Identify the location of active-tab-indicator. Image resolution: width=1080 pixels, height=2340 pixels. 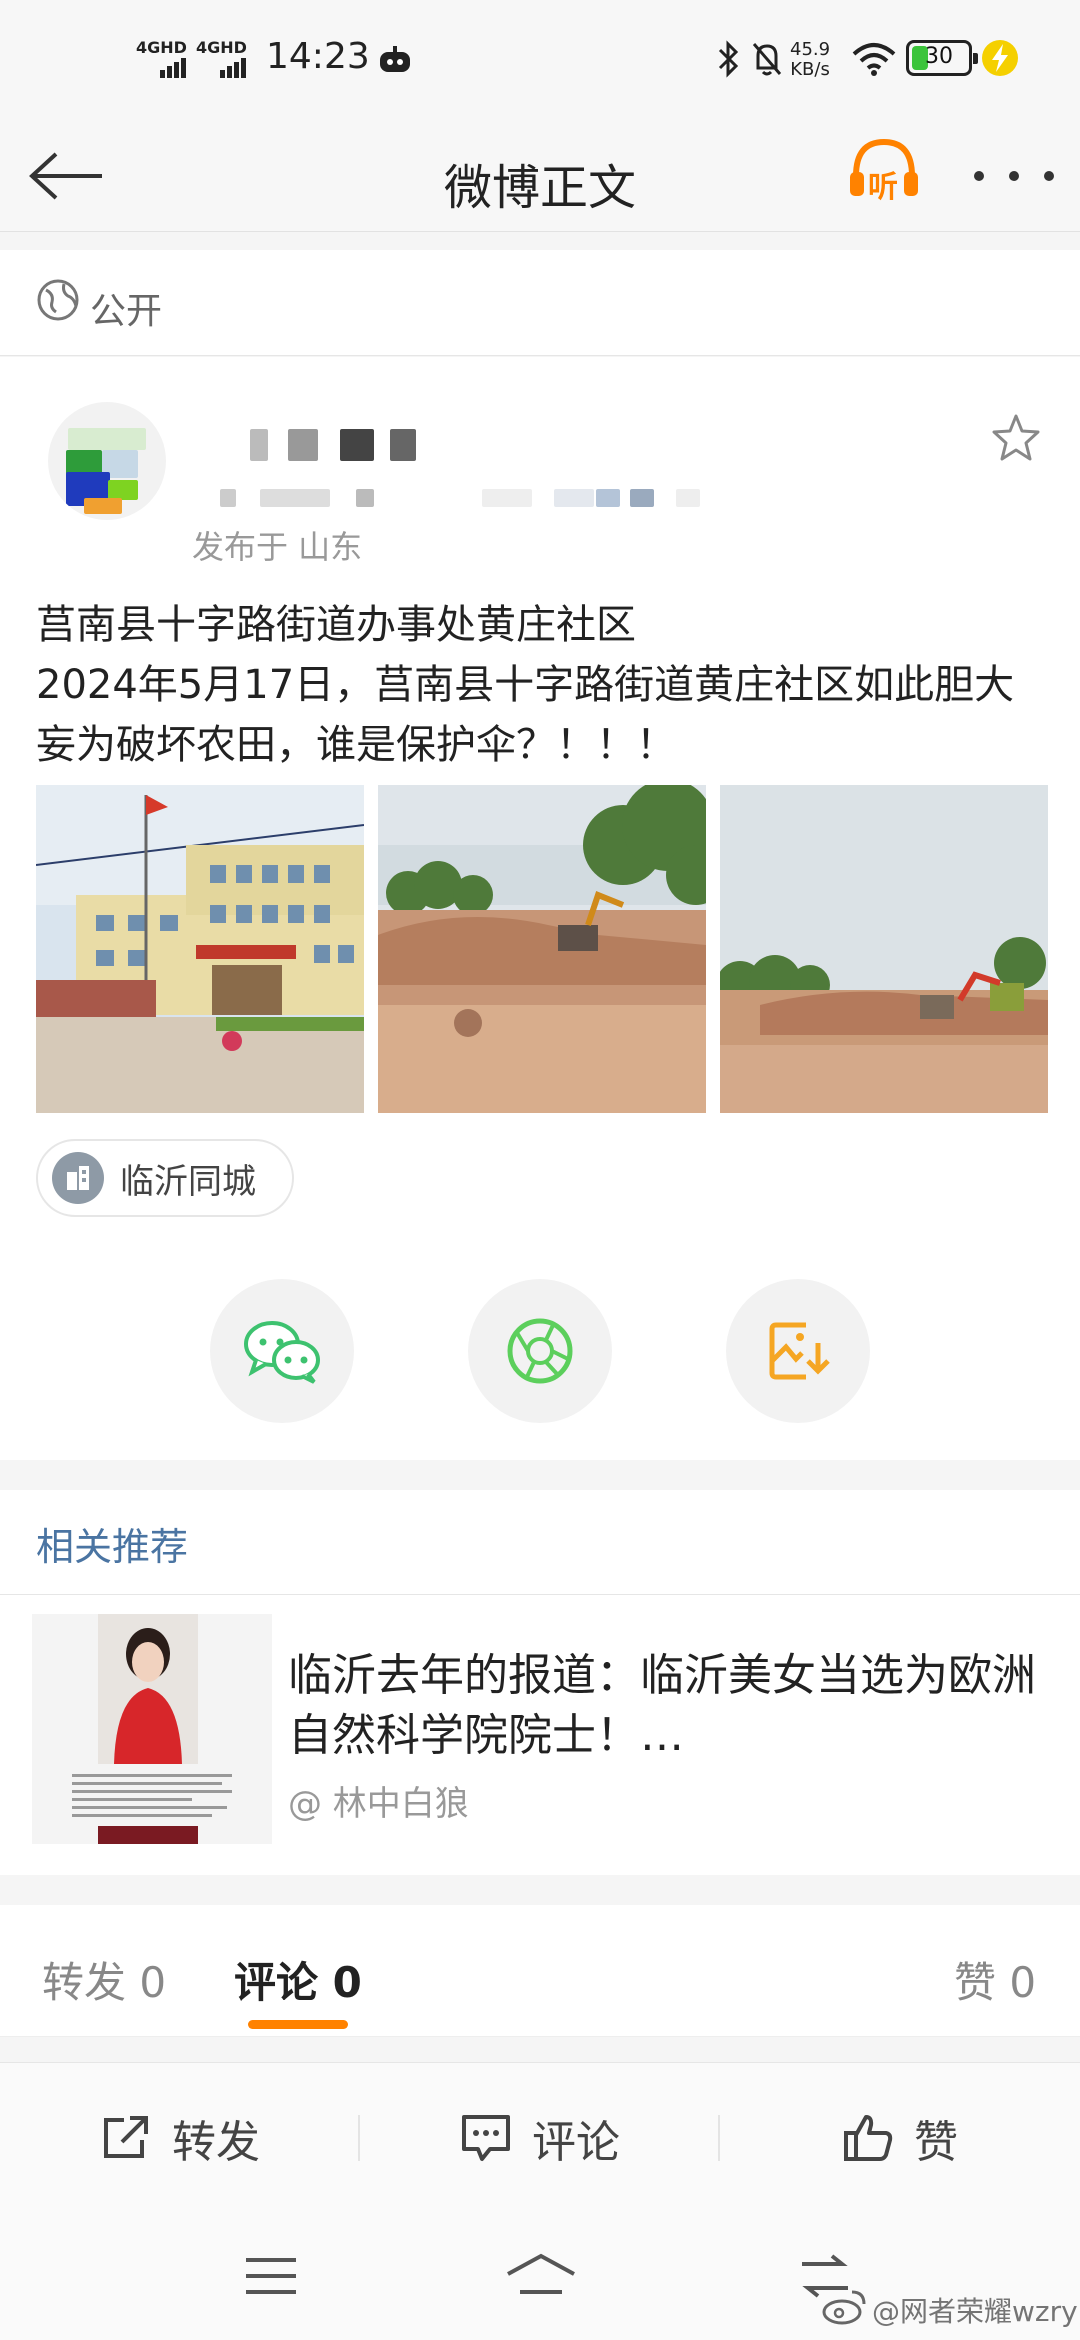
(298, 2024).